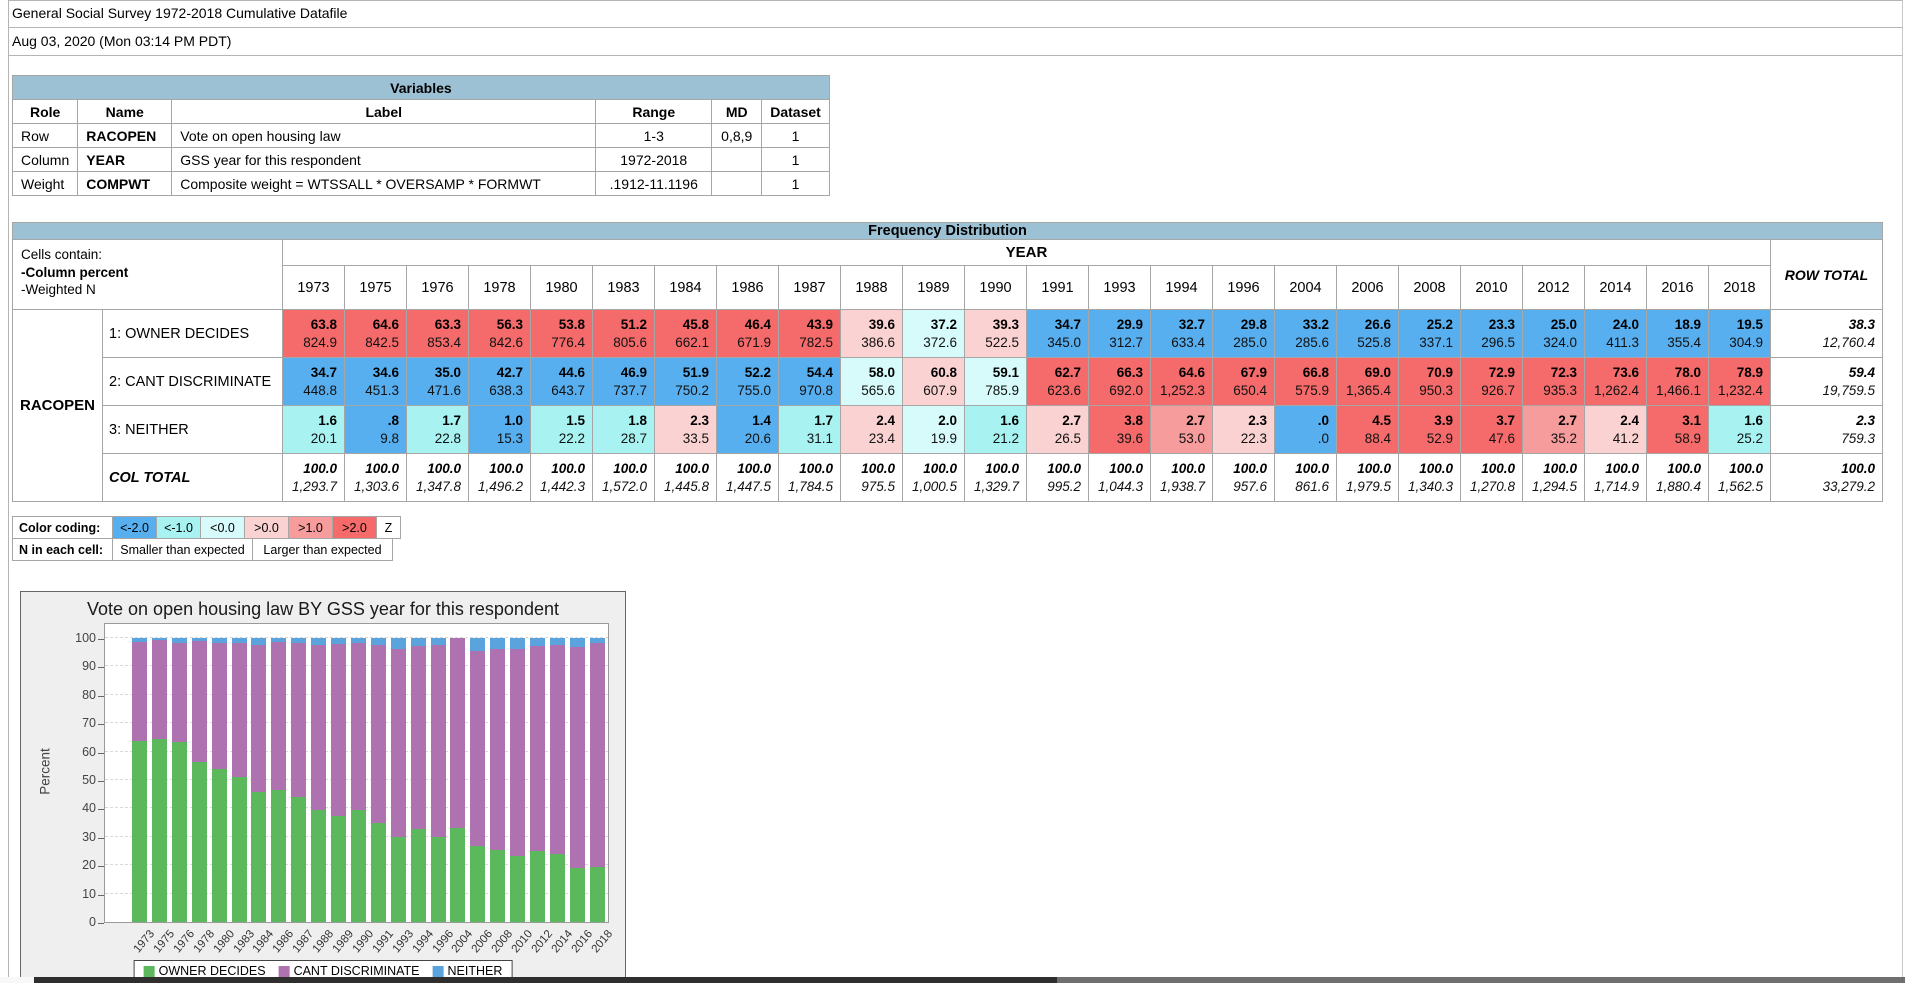 This screenshot has height=989, width=1905. What do you see at coordinates (192, 477) in the screenshot?
I see `col-total-label: COL TOTAL` at bounding box center [192, 477].